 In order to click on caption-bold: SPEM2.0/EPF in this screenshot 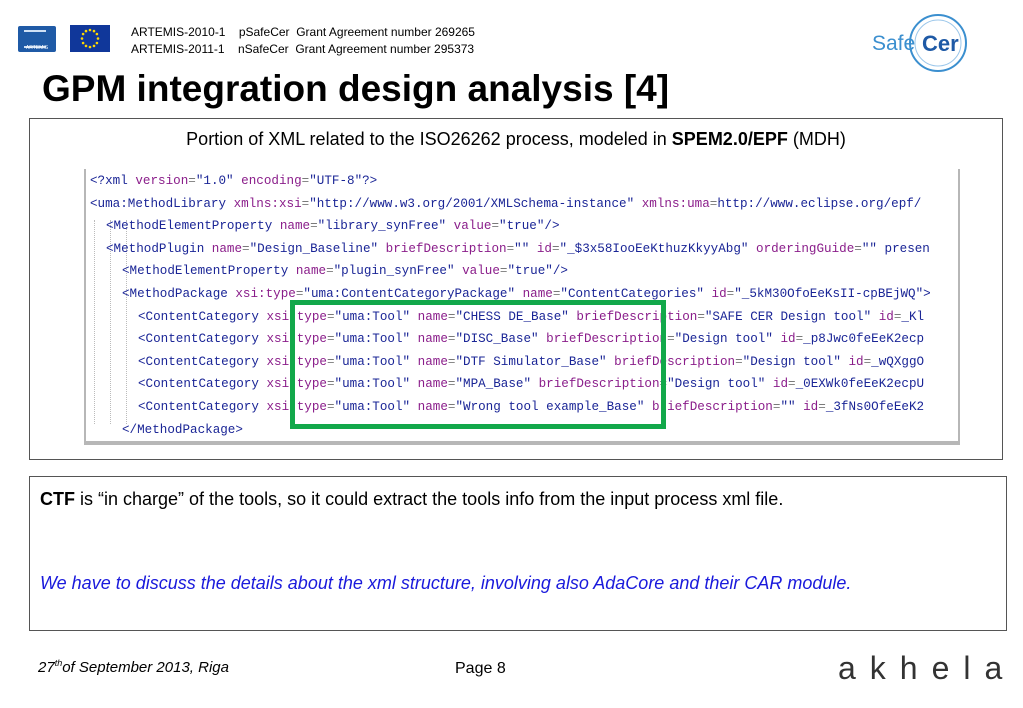, I will do `click(729, 139)`.